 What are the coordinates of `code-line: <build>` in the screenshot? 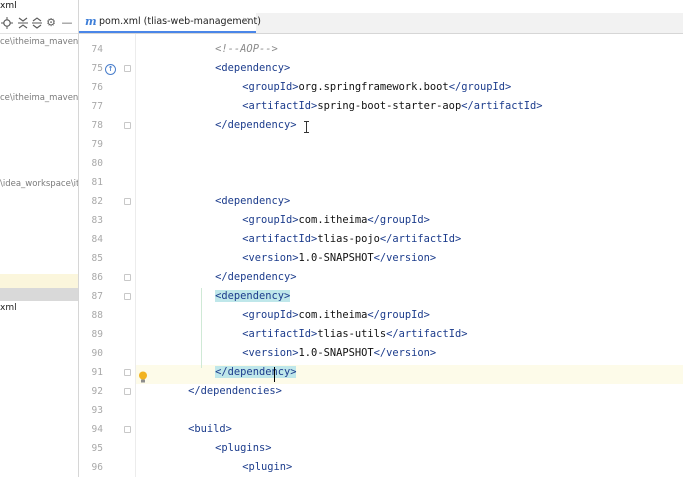 It's located at (210, 429).